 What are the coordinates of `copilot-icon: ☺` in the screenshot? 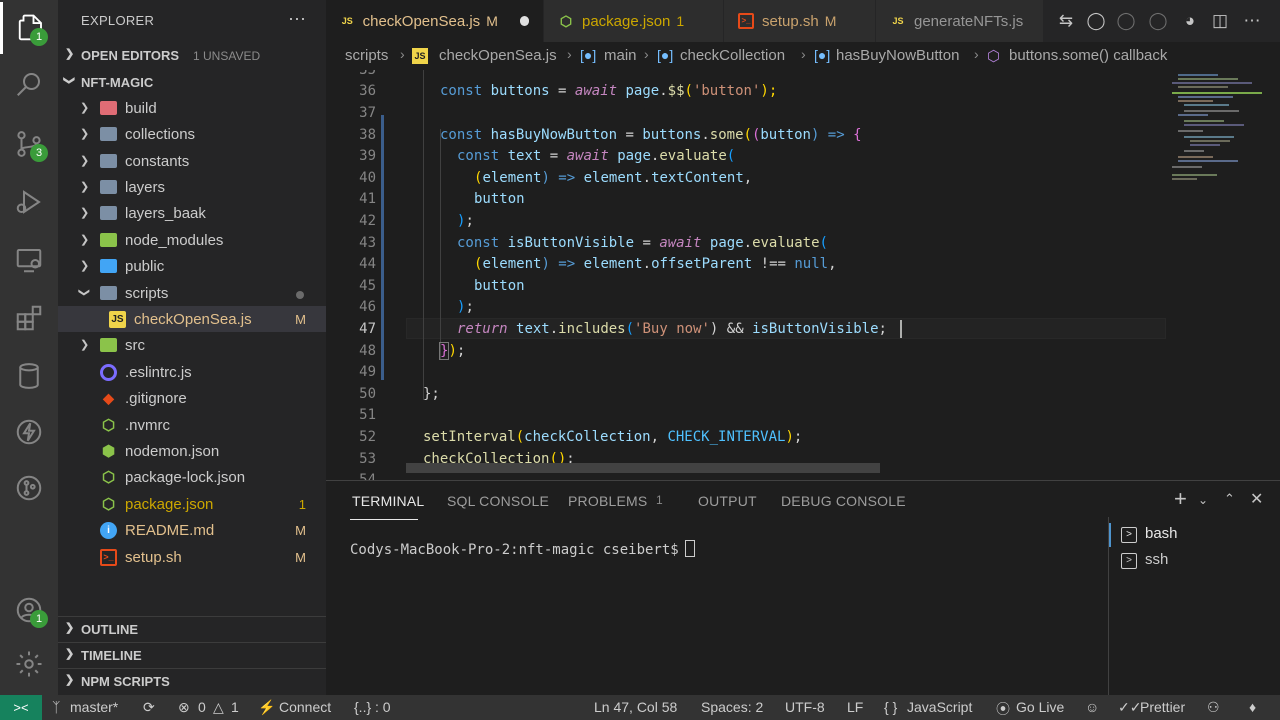 It's located at (1092, 707).